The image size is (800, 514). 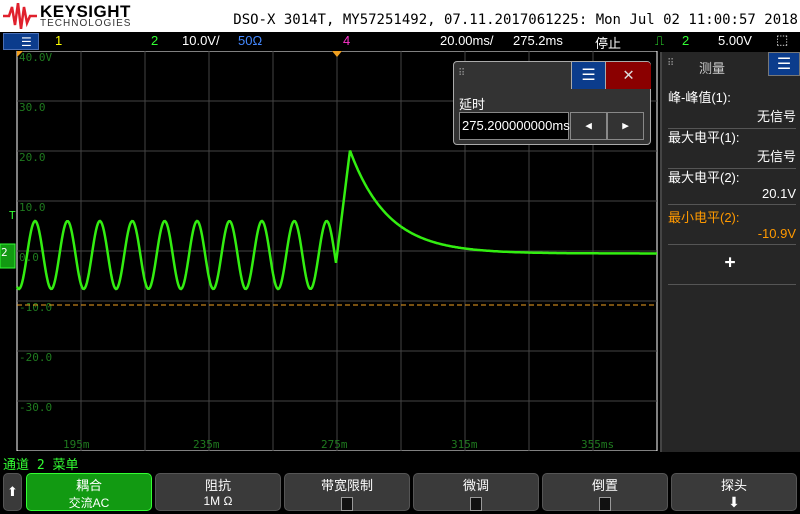 I want to click on trigger-edge-icon: ⎍, so click(x=660, y=40).